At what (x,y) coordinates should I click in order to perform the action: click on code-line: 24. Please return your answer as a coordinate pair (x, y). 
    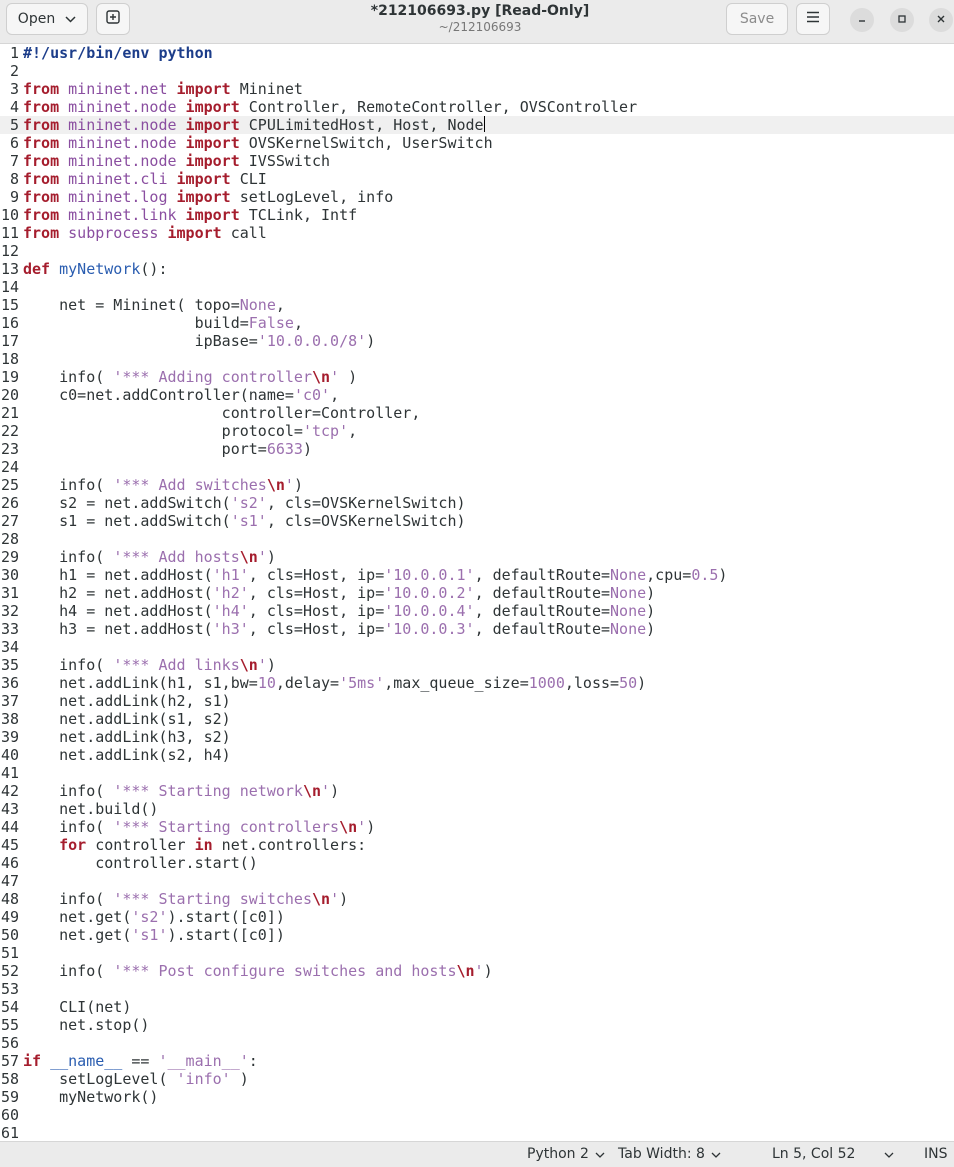
    Looking at the image, I should click on (477, 467).